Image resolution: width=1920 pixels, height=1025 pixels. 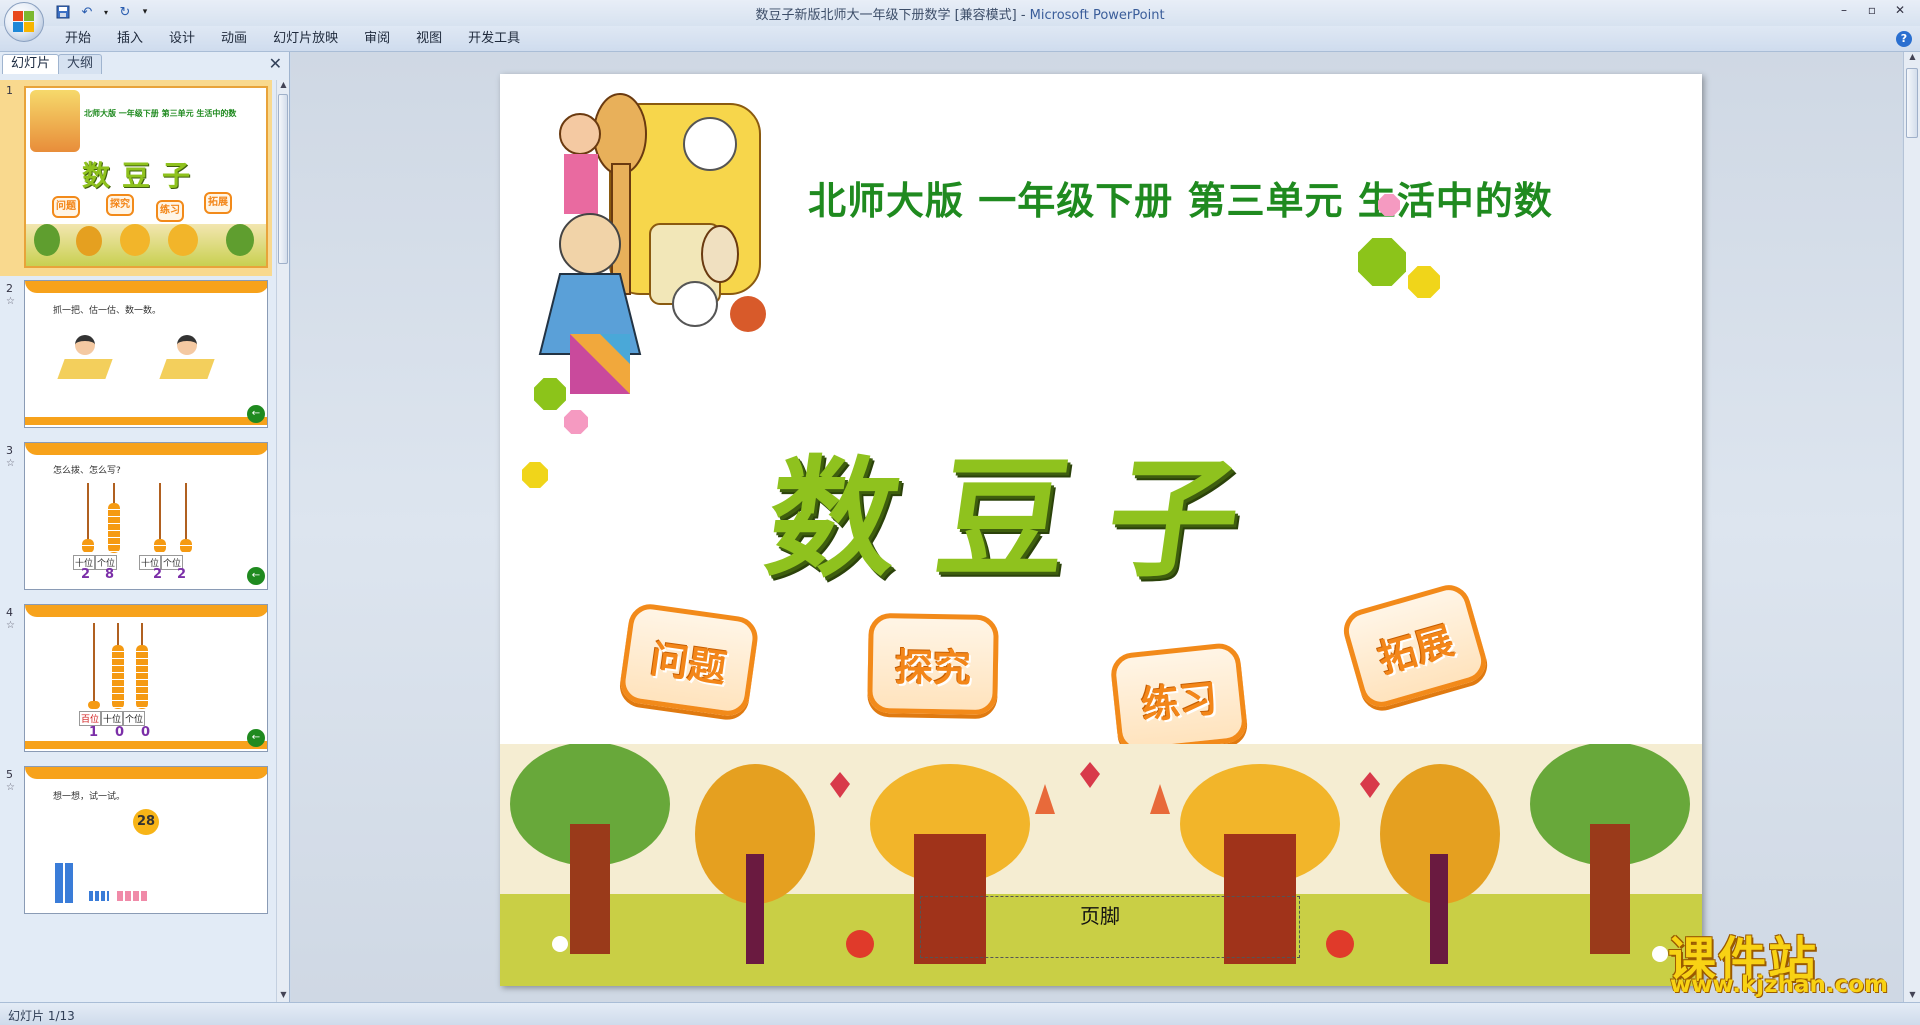 What do you see at coordinates (145, 63) in the screenshot?
I see `panel-tabs: 幻灯片 大纲 ✕` at bounding box center [145, 63].